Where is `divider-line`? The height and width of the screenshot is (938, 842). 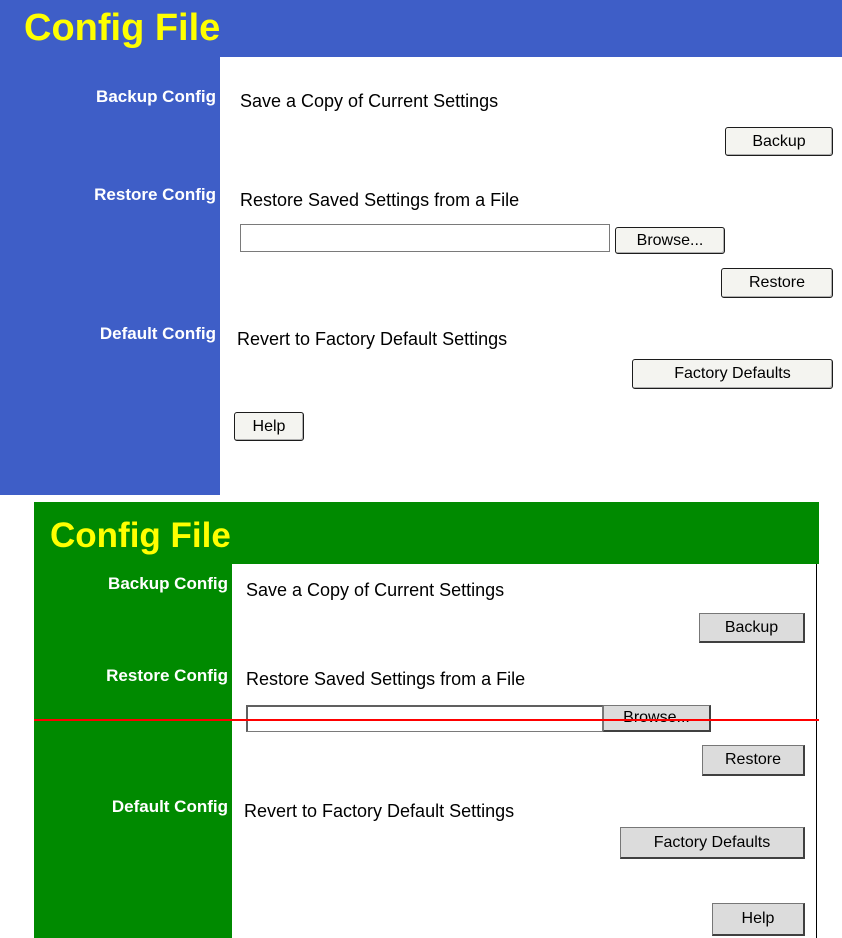
divider-line is located at coordinates (426, 720).